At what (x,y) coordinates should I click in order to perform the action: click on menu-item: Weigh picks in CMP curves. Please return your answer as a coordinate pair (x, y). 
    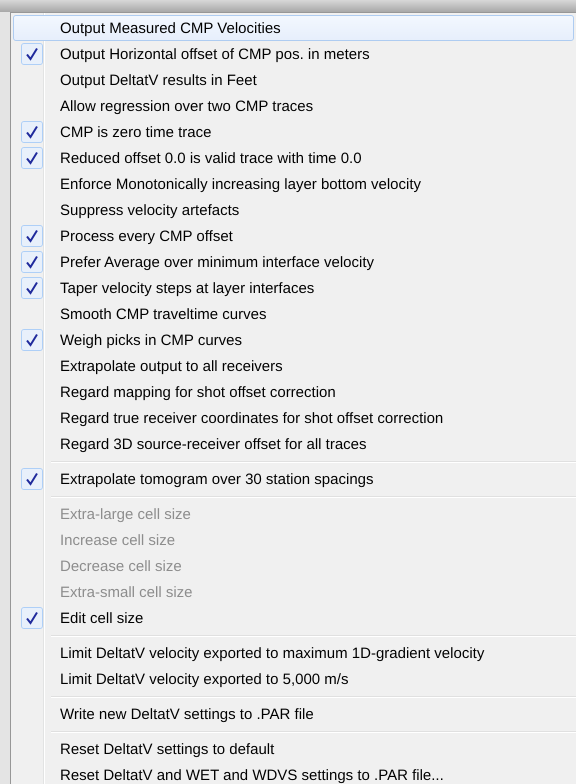
    Looking at the image, I should click on (293, 340).